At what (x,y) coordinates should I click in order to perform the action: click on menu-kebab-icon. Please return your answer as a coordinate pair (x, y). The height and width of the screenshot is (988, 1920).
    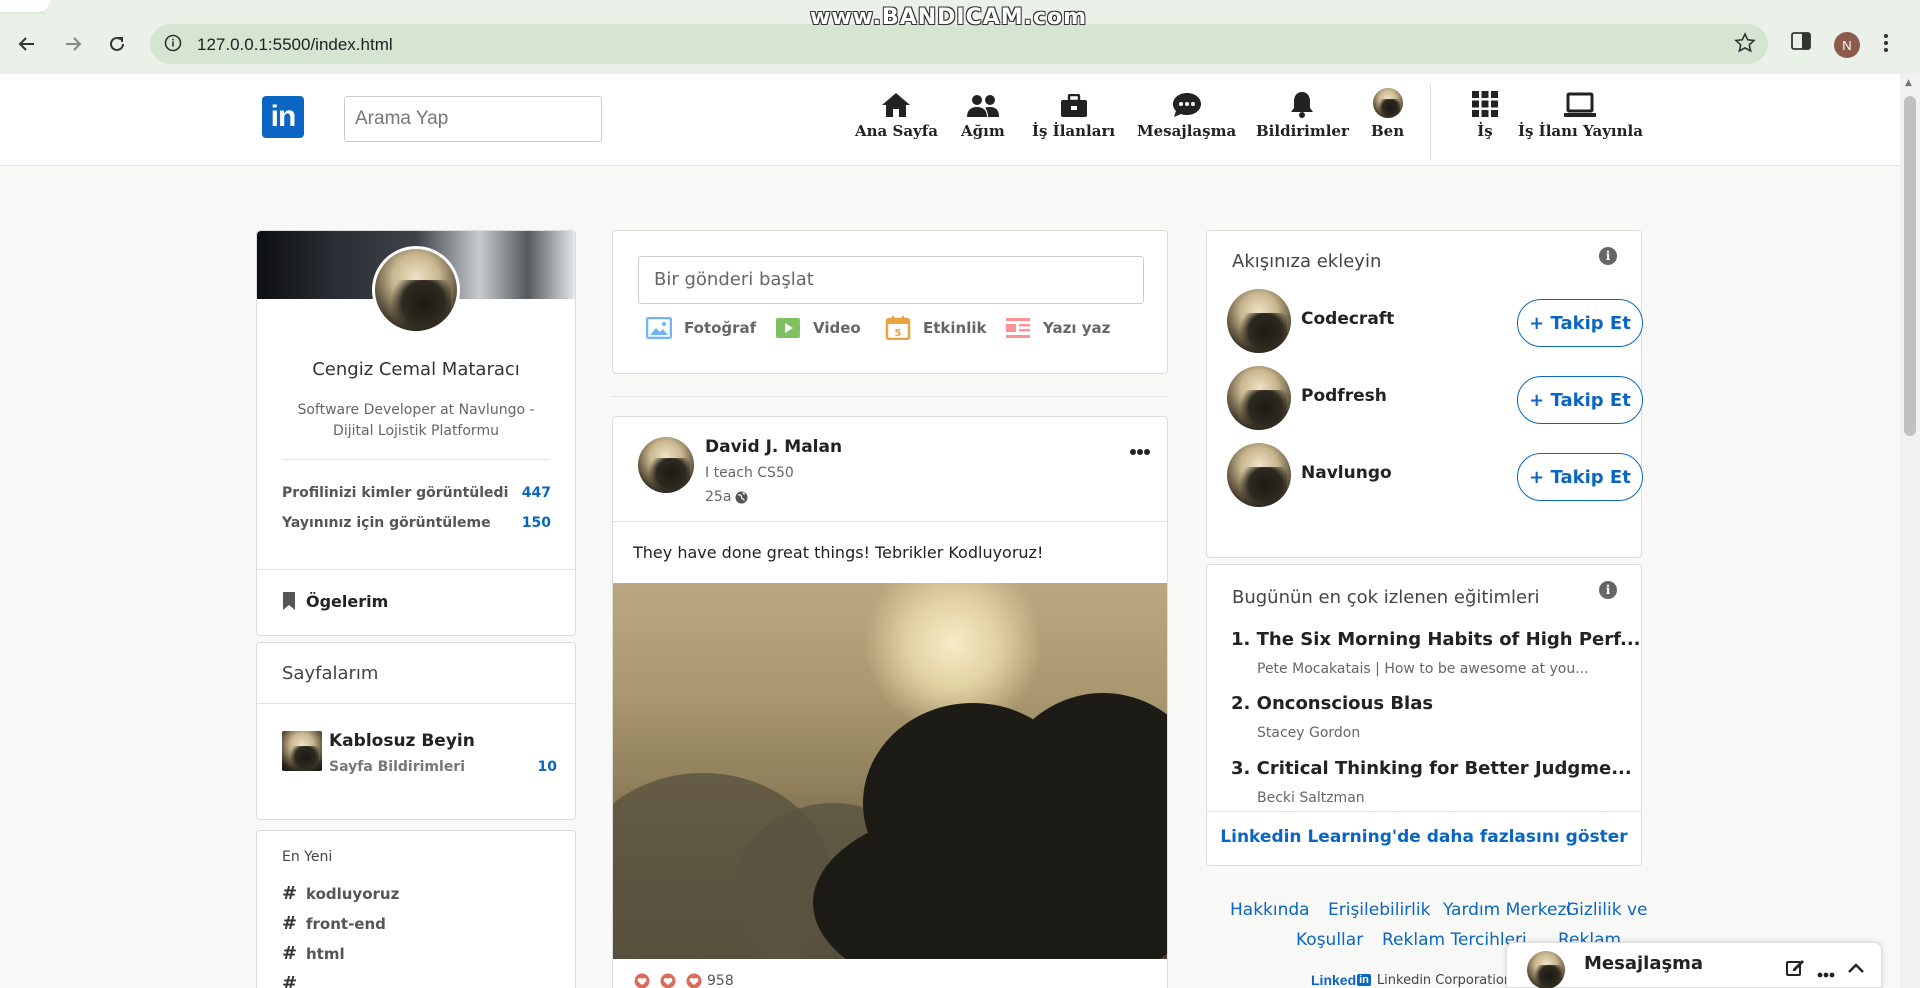
    Looking at the image, I should click on (1886, 45).